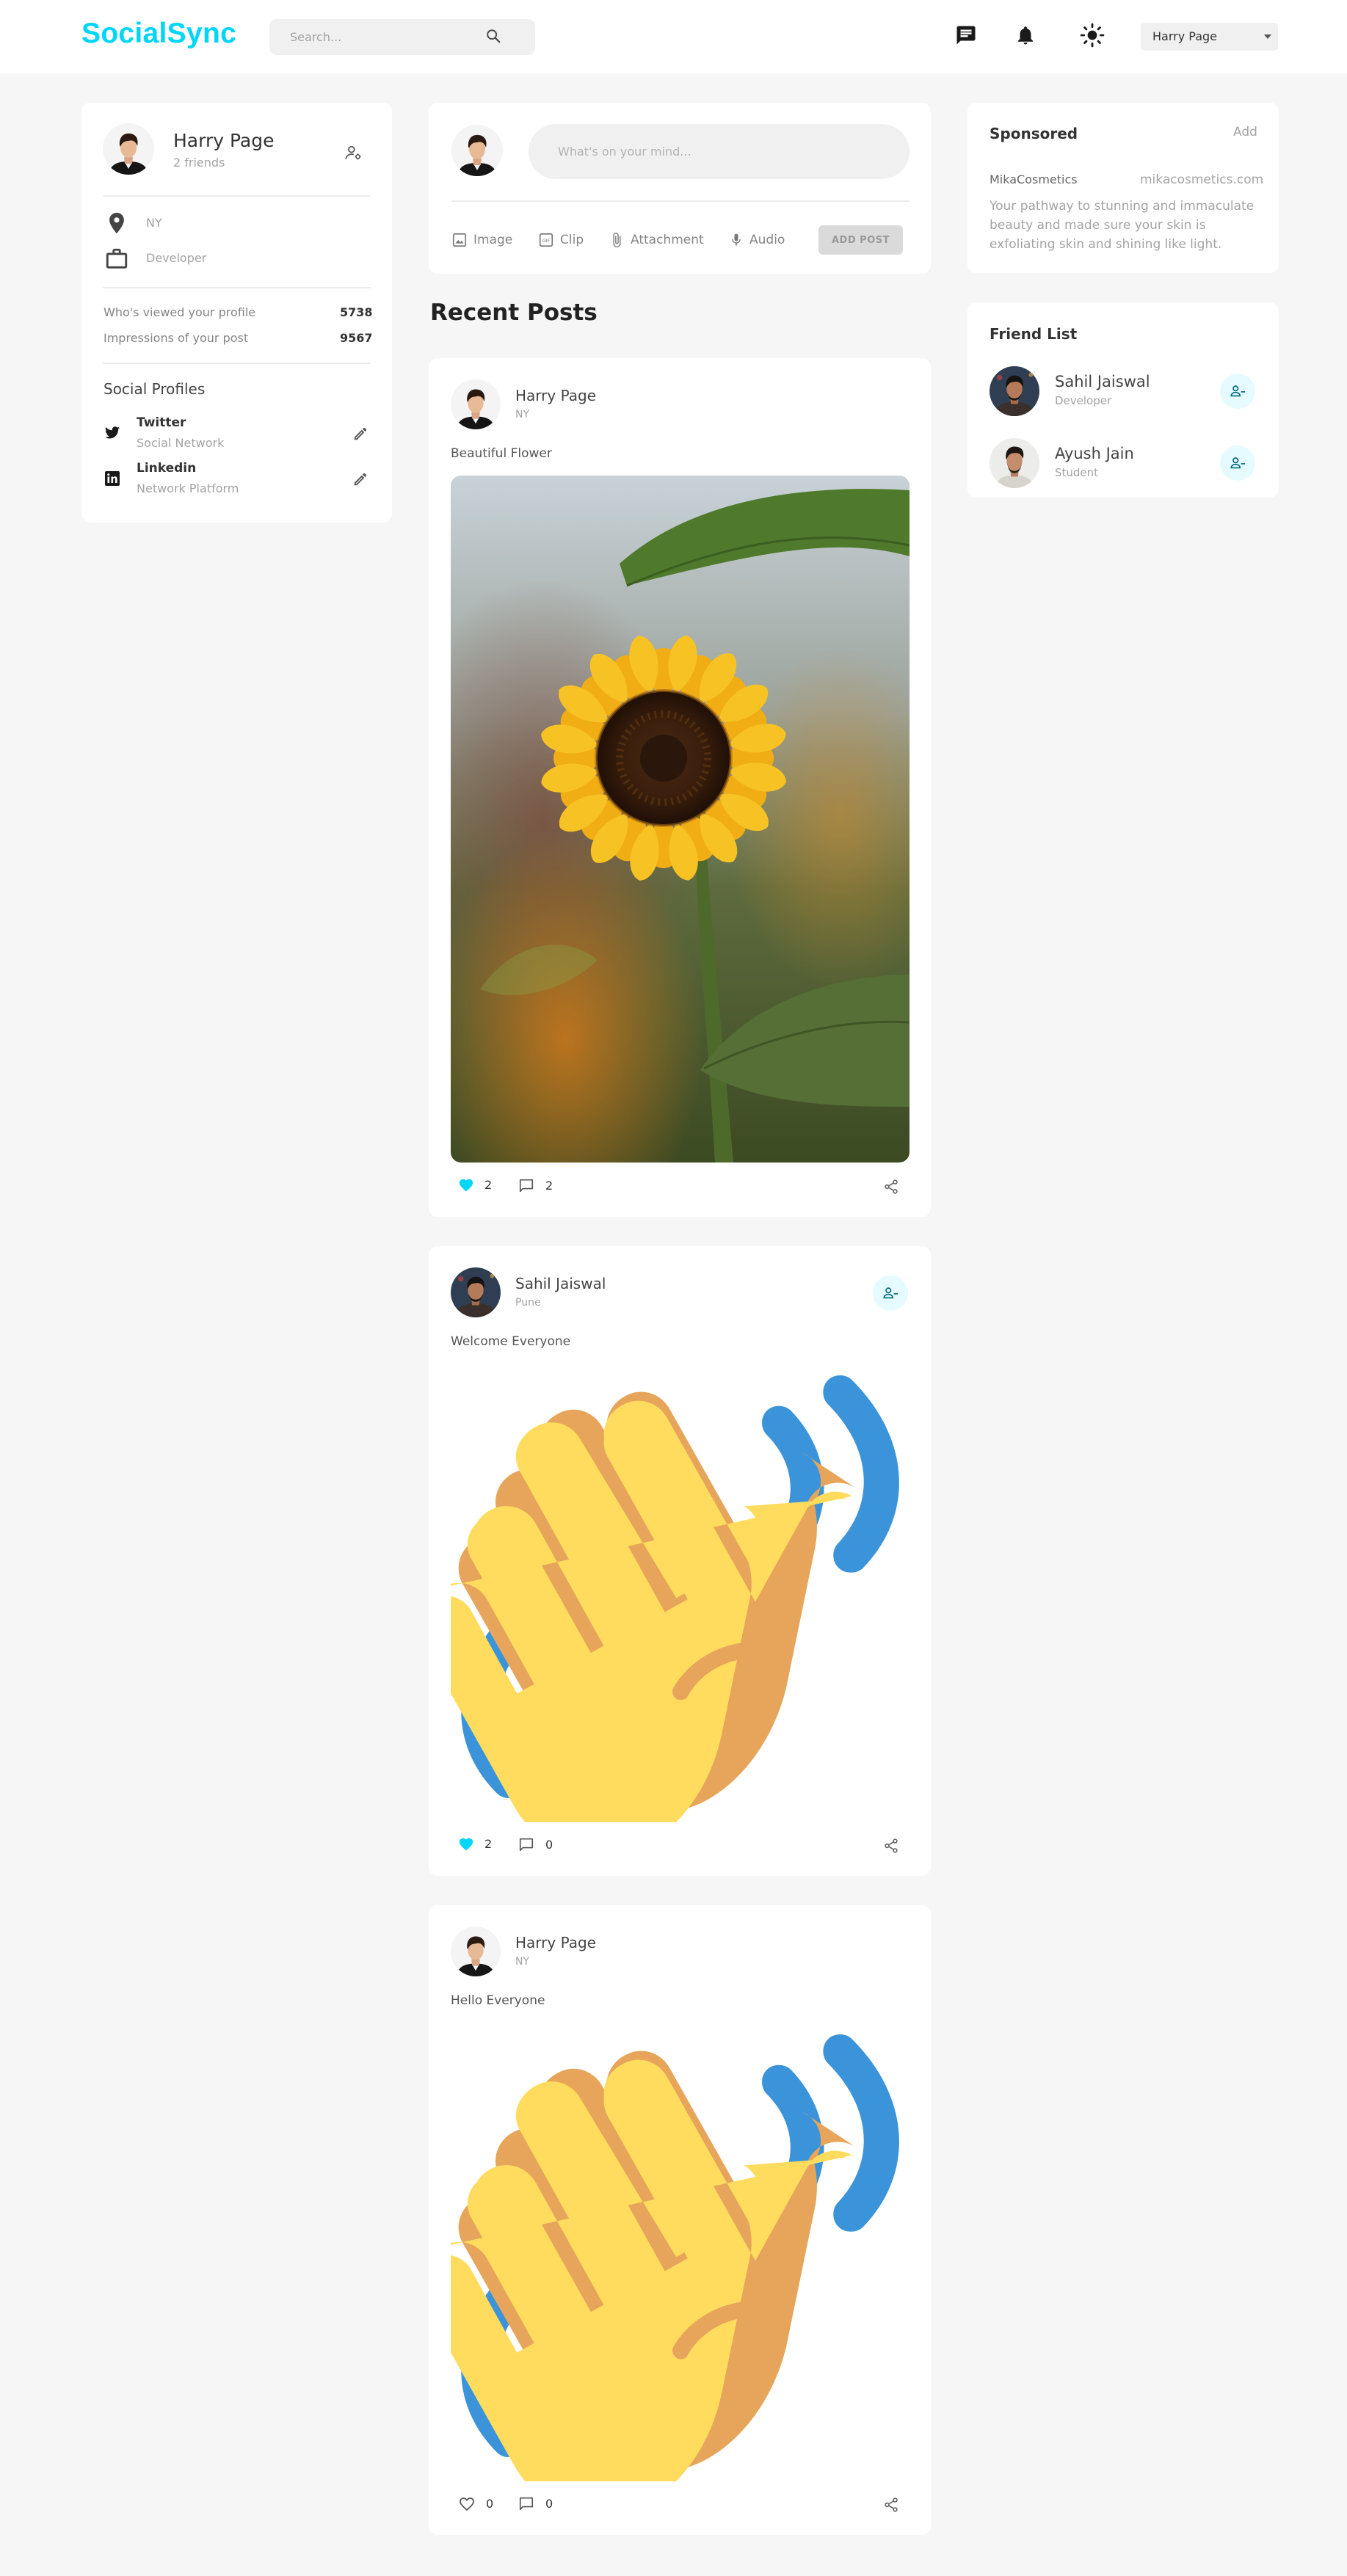 The image size is (1347, 2576). What do you see at coordinates (546, 241) in the screenshot?
I see `svg-text: GIF` at bounding box center [546, 241].